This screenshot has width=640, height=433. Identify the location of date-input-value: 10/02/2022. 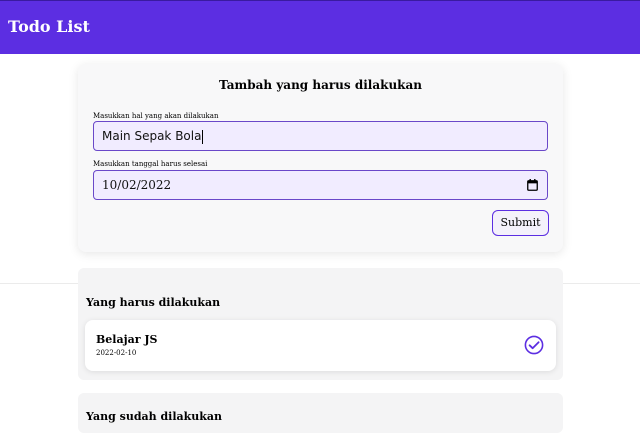
(137, 185).